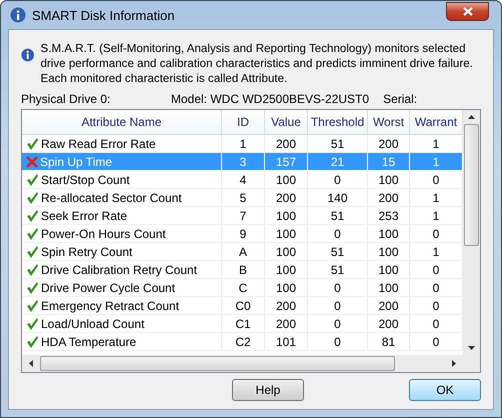  I want to click on attribute-name: Seek Error Rate, so click(84, 215).